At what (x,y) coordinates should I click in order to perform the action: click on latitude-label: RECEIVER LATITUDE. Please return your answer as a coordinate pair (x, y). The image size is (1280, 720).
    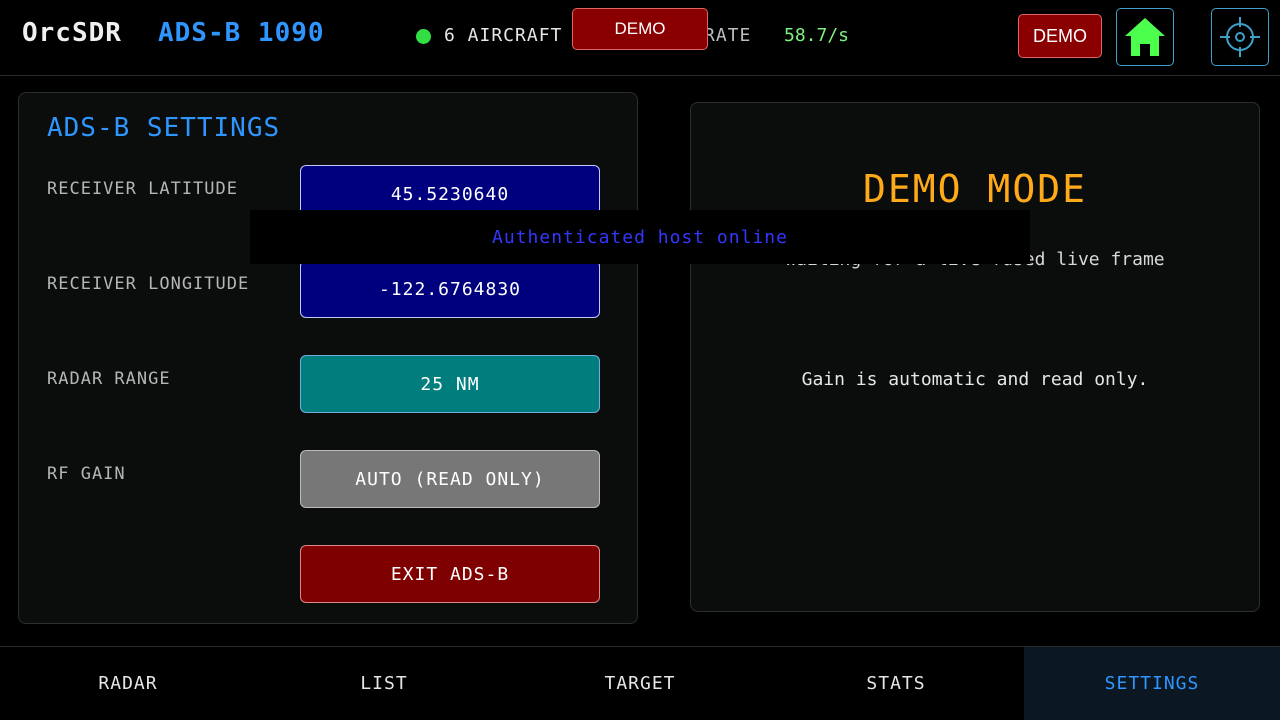
    Looking at the image, I should click on (142, 189).